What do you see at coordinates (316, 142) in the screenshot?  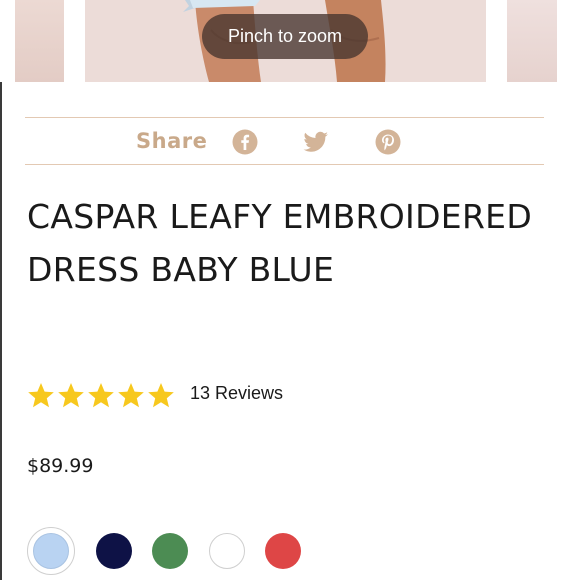 I see `twitter-icon` at bounding box center [316, 142].